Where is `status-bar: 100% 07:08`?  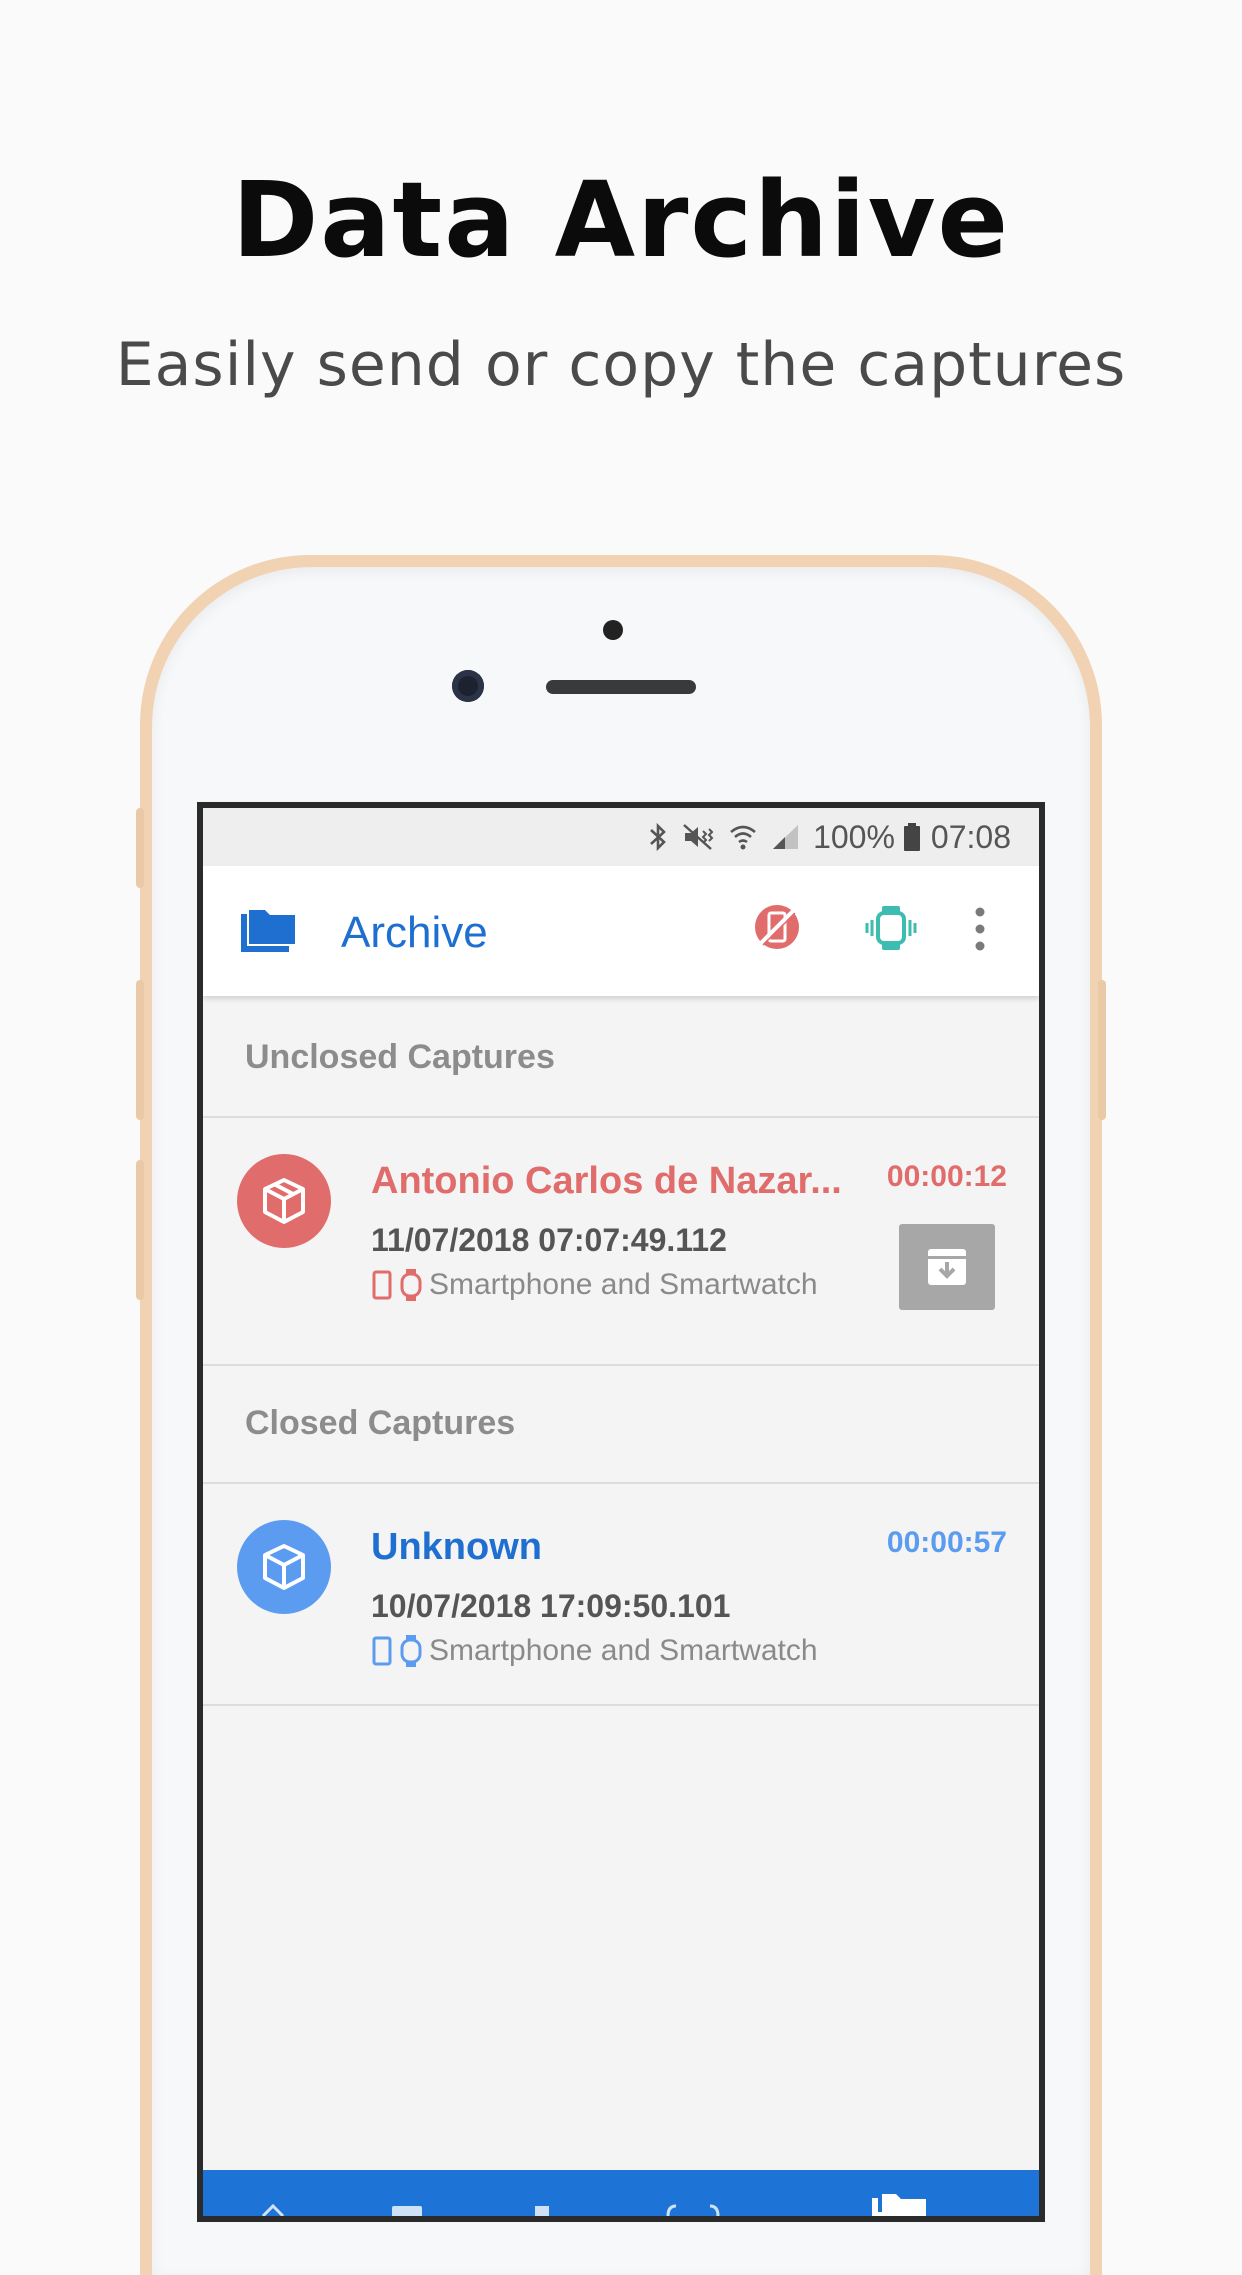
status-bar: 100% 07:08 is located at coordinates (621, 837).